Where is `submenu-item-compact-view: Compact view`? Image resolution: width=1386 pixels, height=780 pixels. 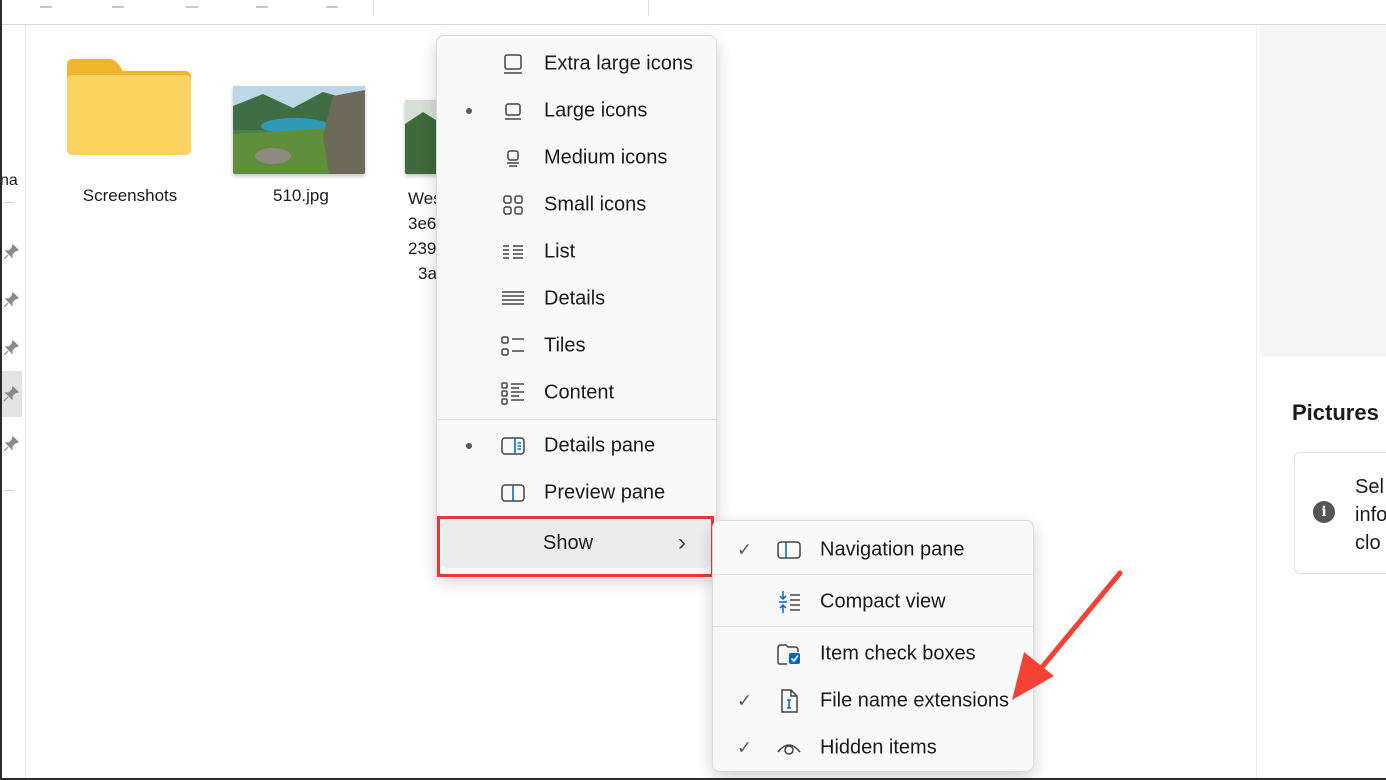 submenu-item-compact-view: Compact view is located at coordinates (873, 601).